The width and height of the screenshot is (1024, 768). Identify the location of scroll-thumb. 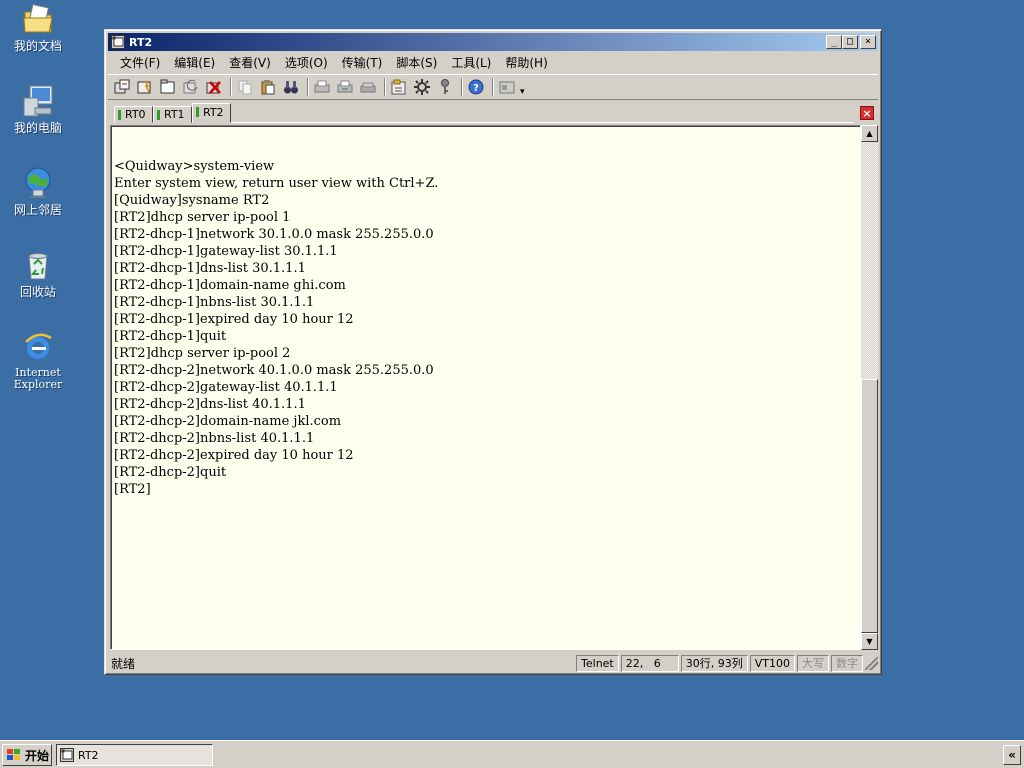
(869, 506).